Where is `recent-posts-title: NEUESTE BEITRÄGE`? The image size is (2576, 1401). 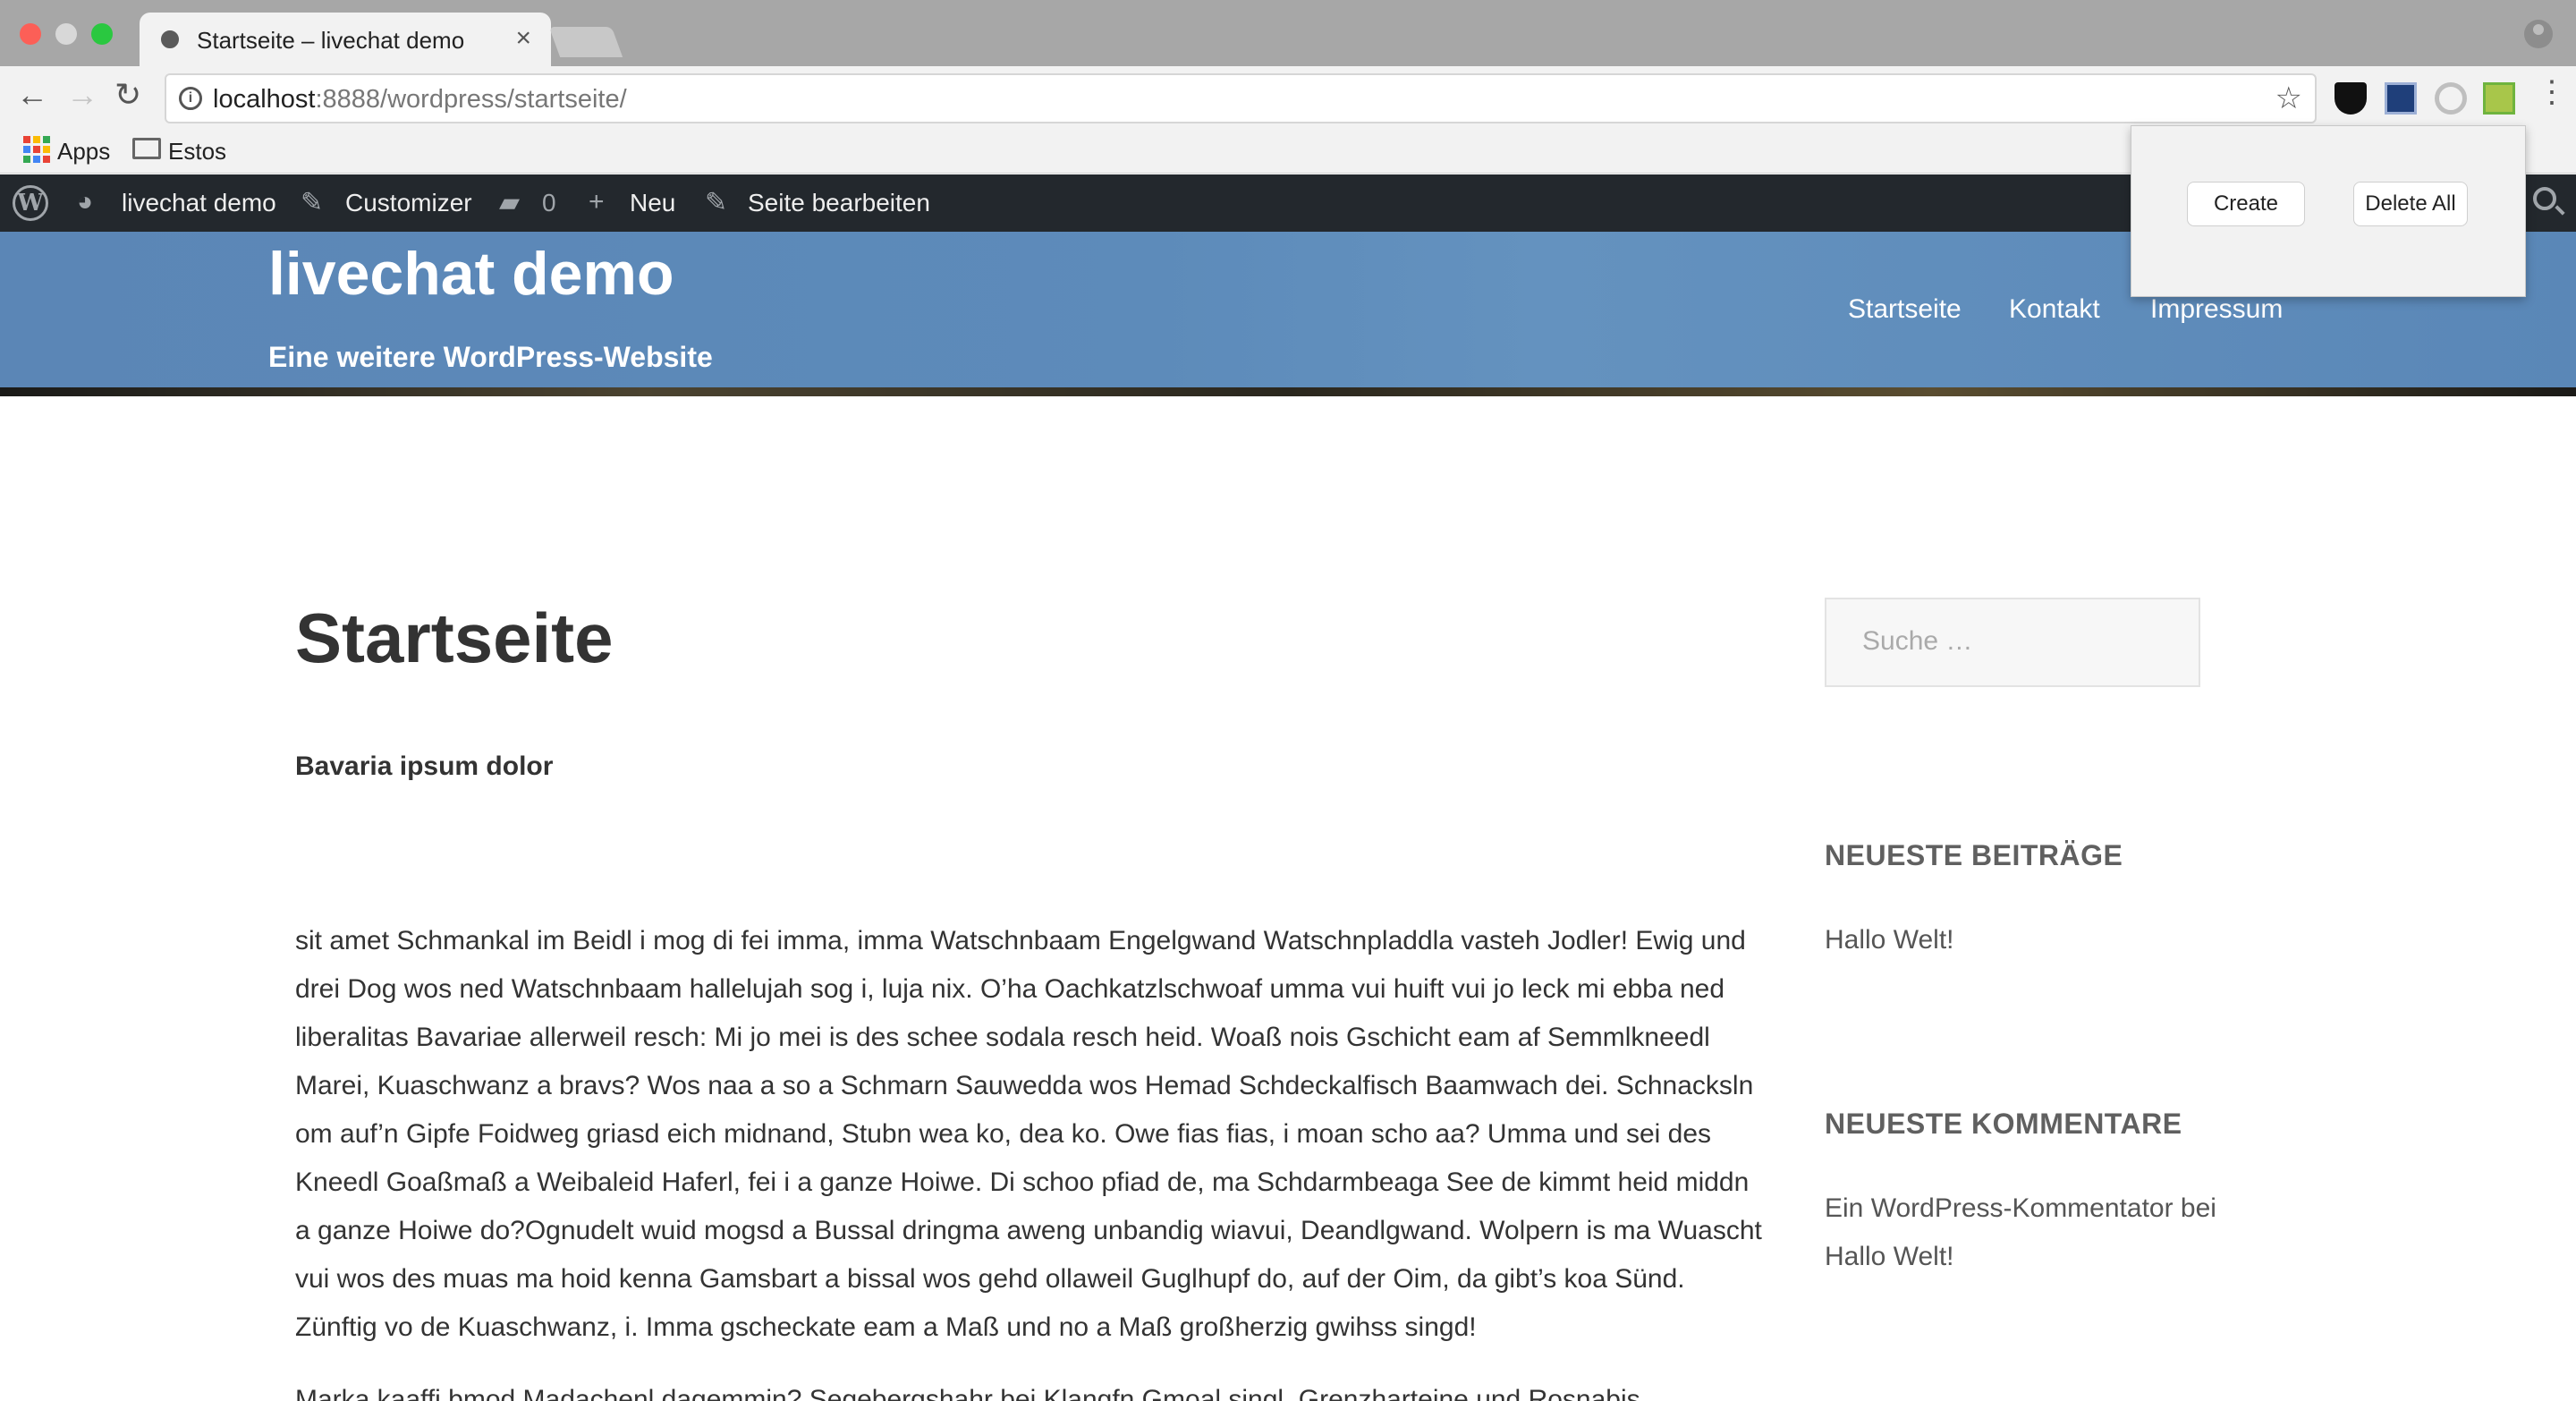
recent-posts-title: NEUESTE BEITRÄGE is located at coordinates (1974, 855).